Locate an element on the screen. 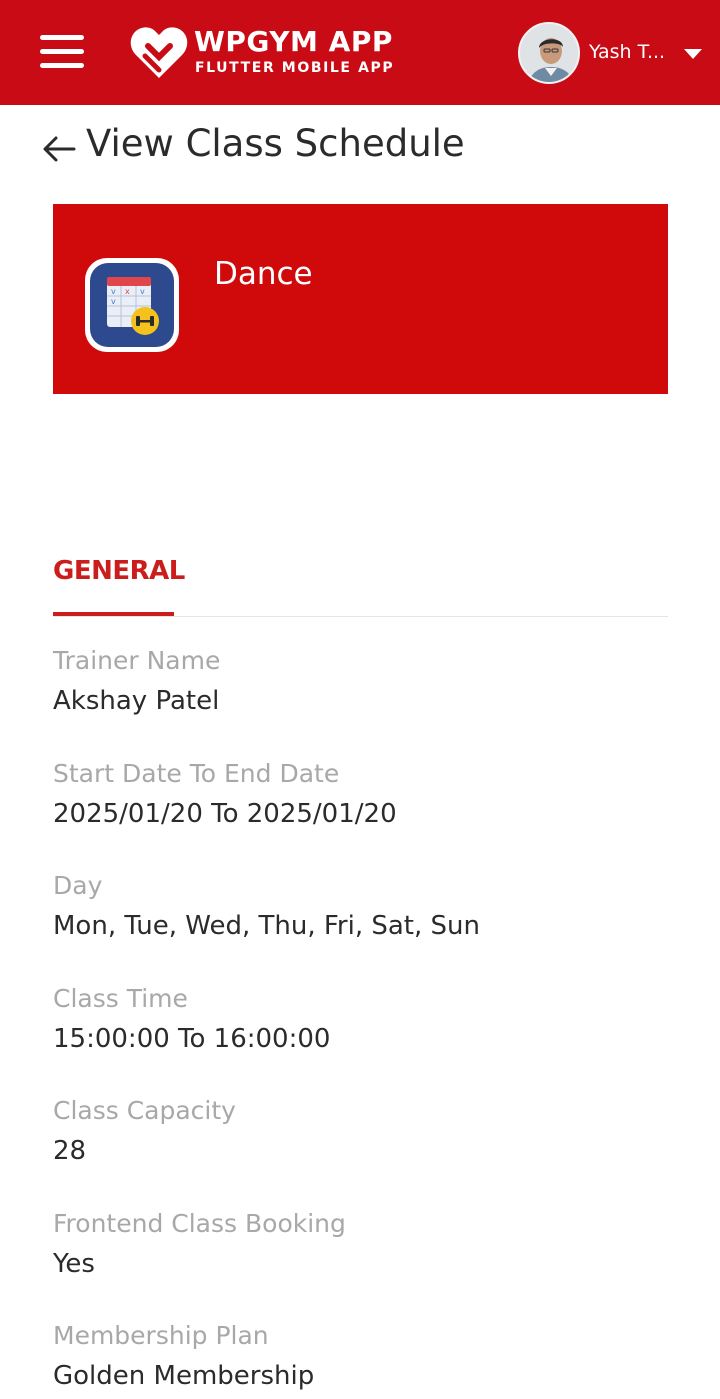 This screenshot has width=720, height=1399. calendar-dumbbell-icon: v x v v is located at coordinates (132, 305).